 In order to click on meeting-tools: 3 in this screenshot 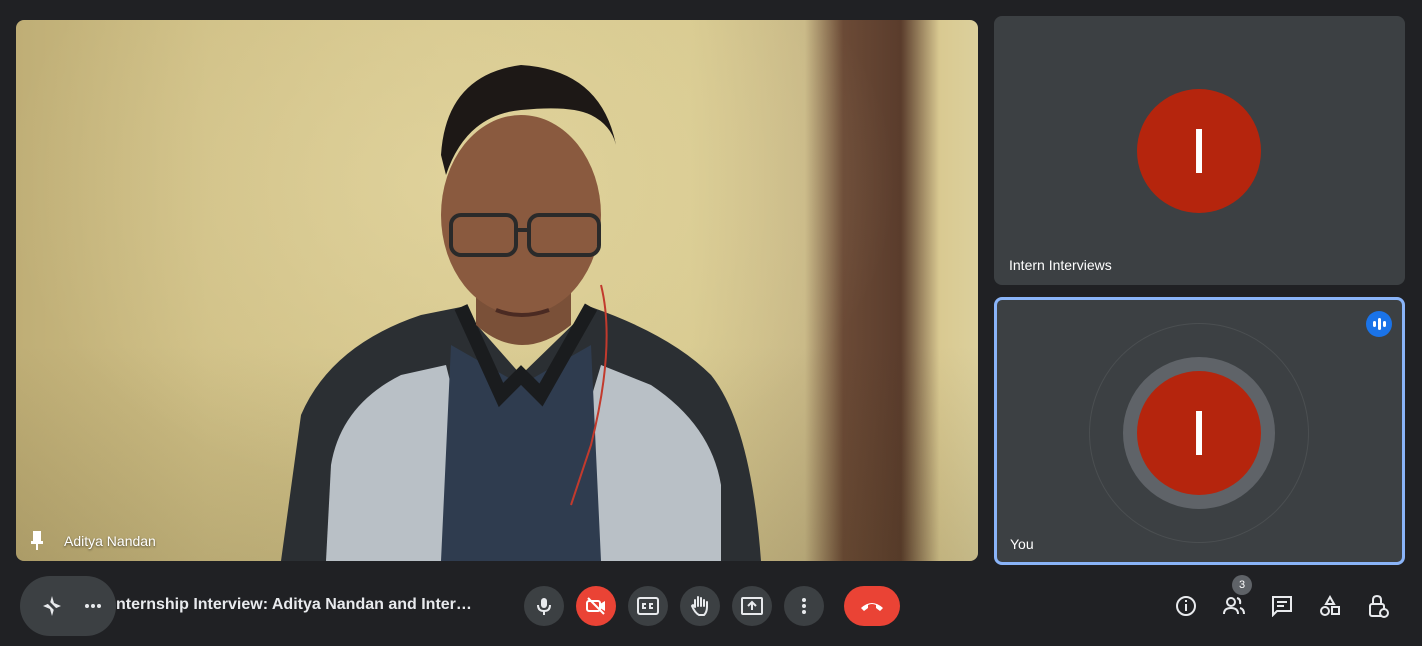, I will do `click(1282, 597)`.